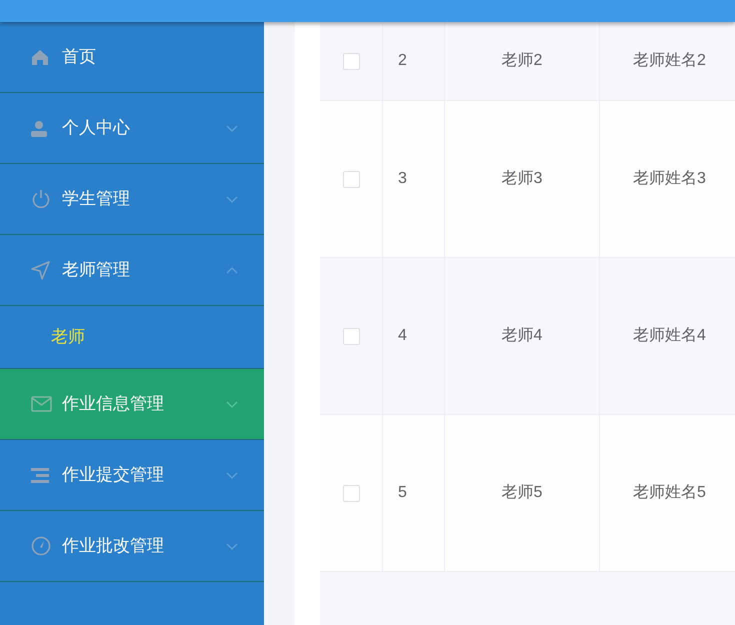  What do you see at coordinates (113, 404) in the screenshot?
I see `menu-label: 作业信息管理` at bounding box center [113, 404].